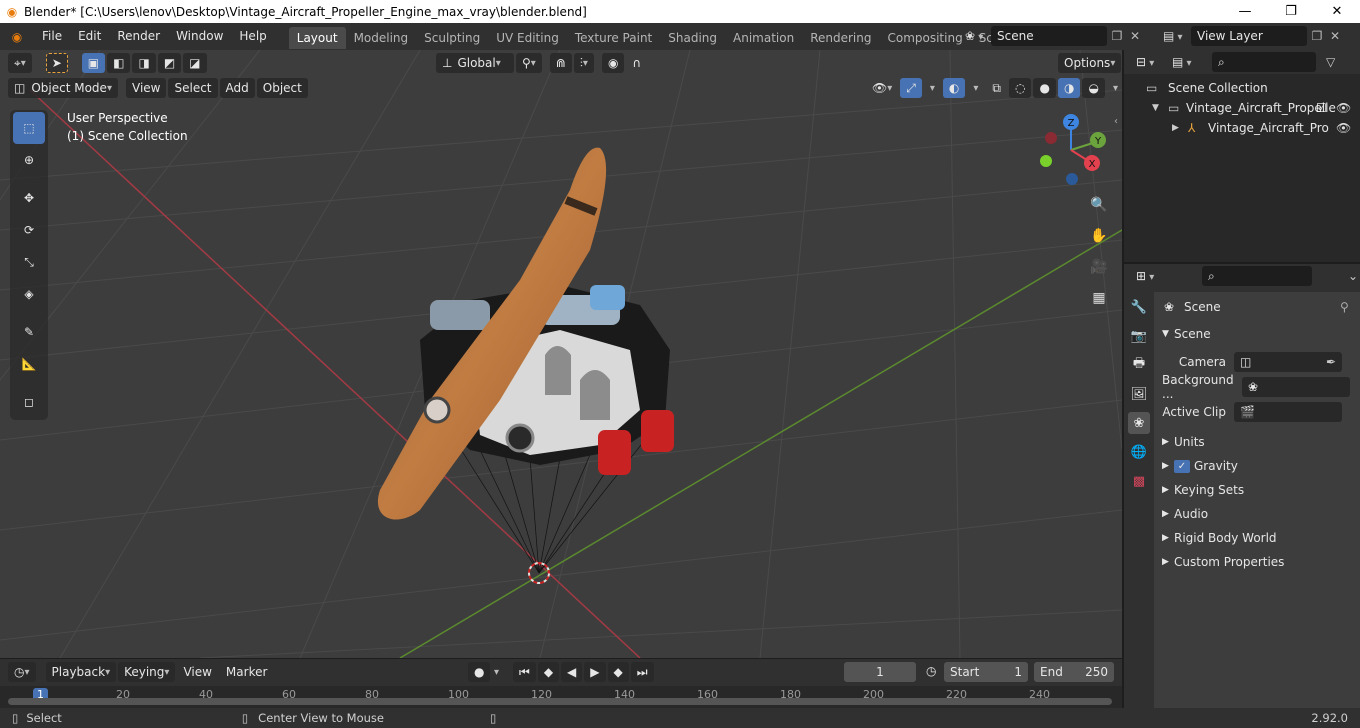  Describe the element at coordinates (317, 37) in the screenshot. I see `tab-layout: Layout` at that location.